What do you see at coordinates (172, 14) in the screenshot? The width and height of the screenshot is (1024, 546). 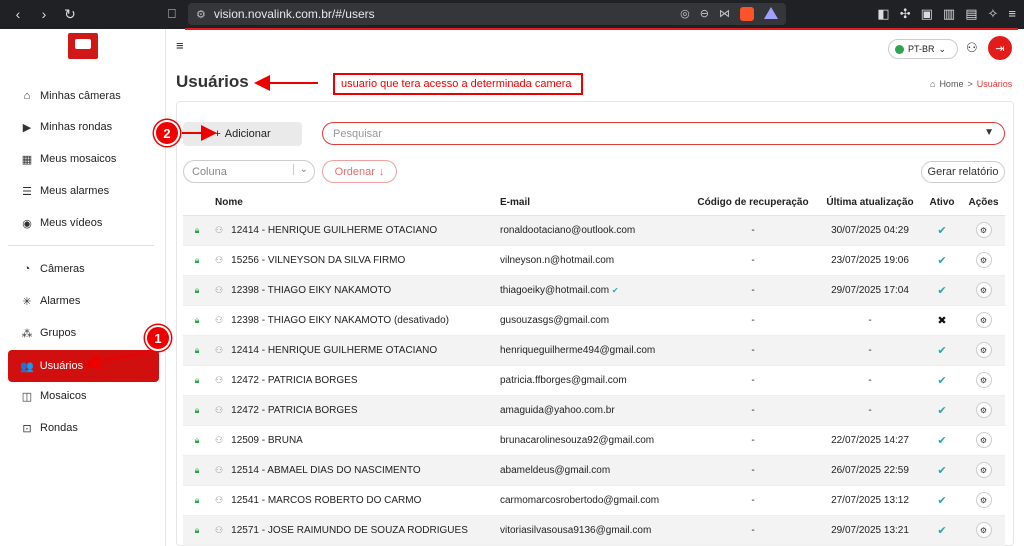 I see `bookmark-icon: ⎕` at bounding box center [172, 14].